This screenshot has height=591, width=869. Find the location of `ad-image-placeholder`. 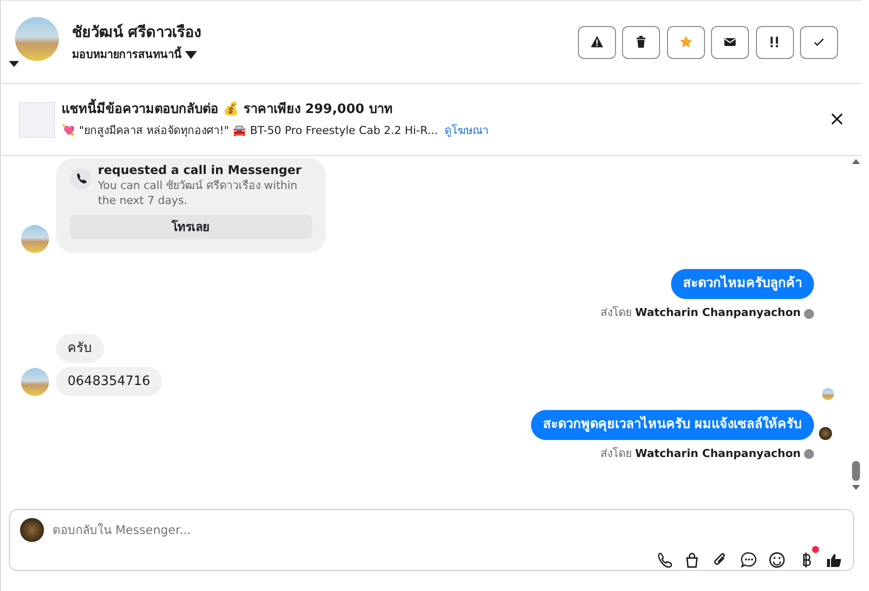

ad-image-placeholder is located at coordinates (37, 120).